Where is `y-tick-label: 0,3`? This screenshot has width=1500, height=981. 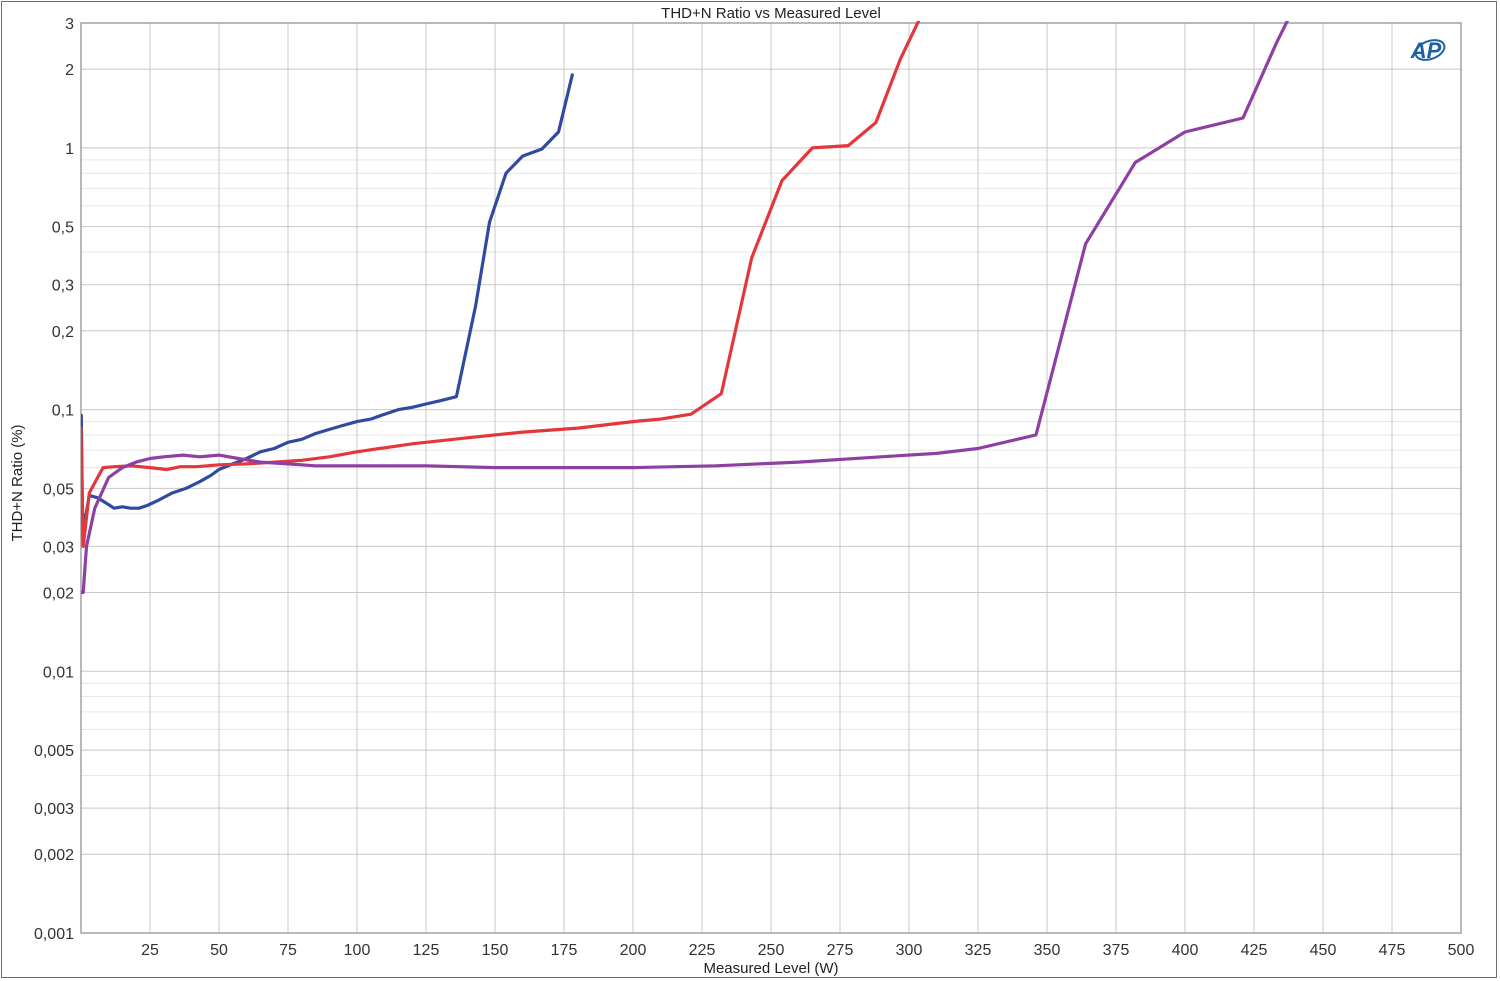 y-tick-label: 0,3 is located at coordinates (63, 286).